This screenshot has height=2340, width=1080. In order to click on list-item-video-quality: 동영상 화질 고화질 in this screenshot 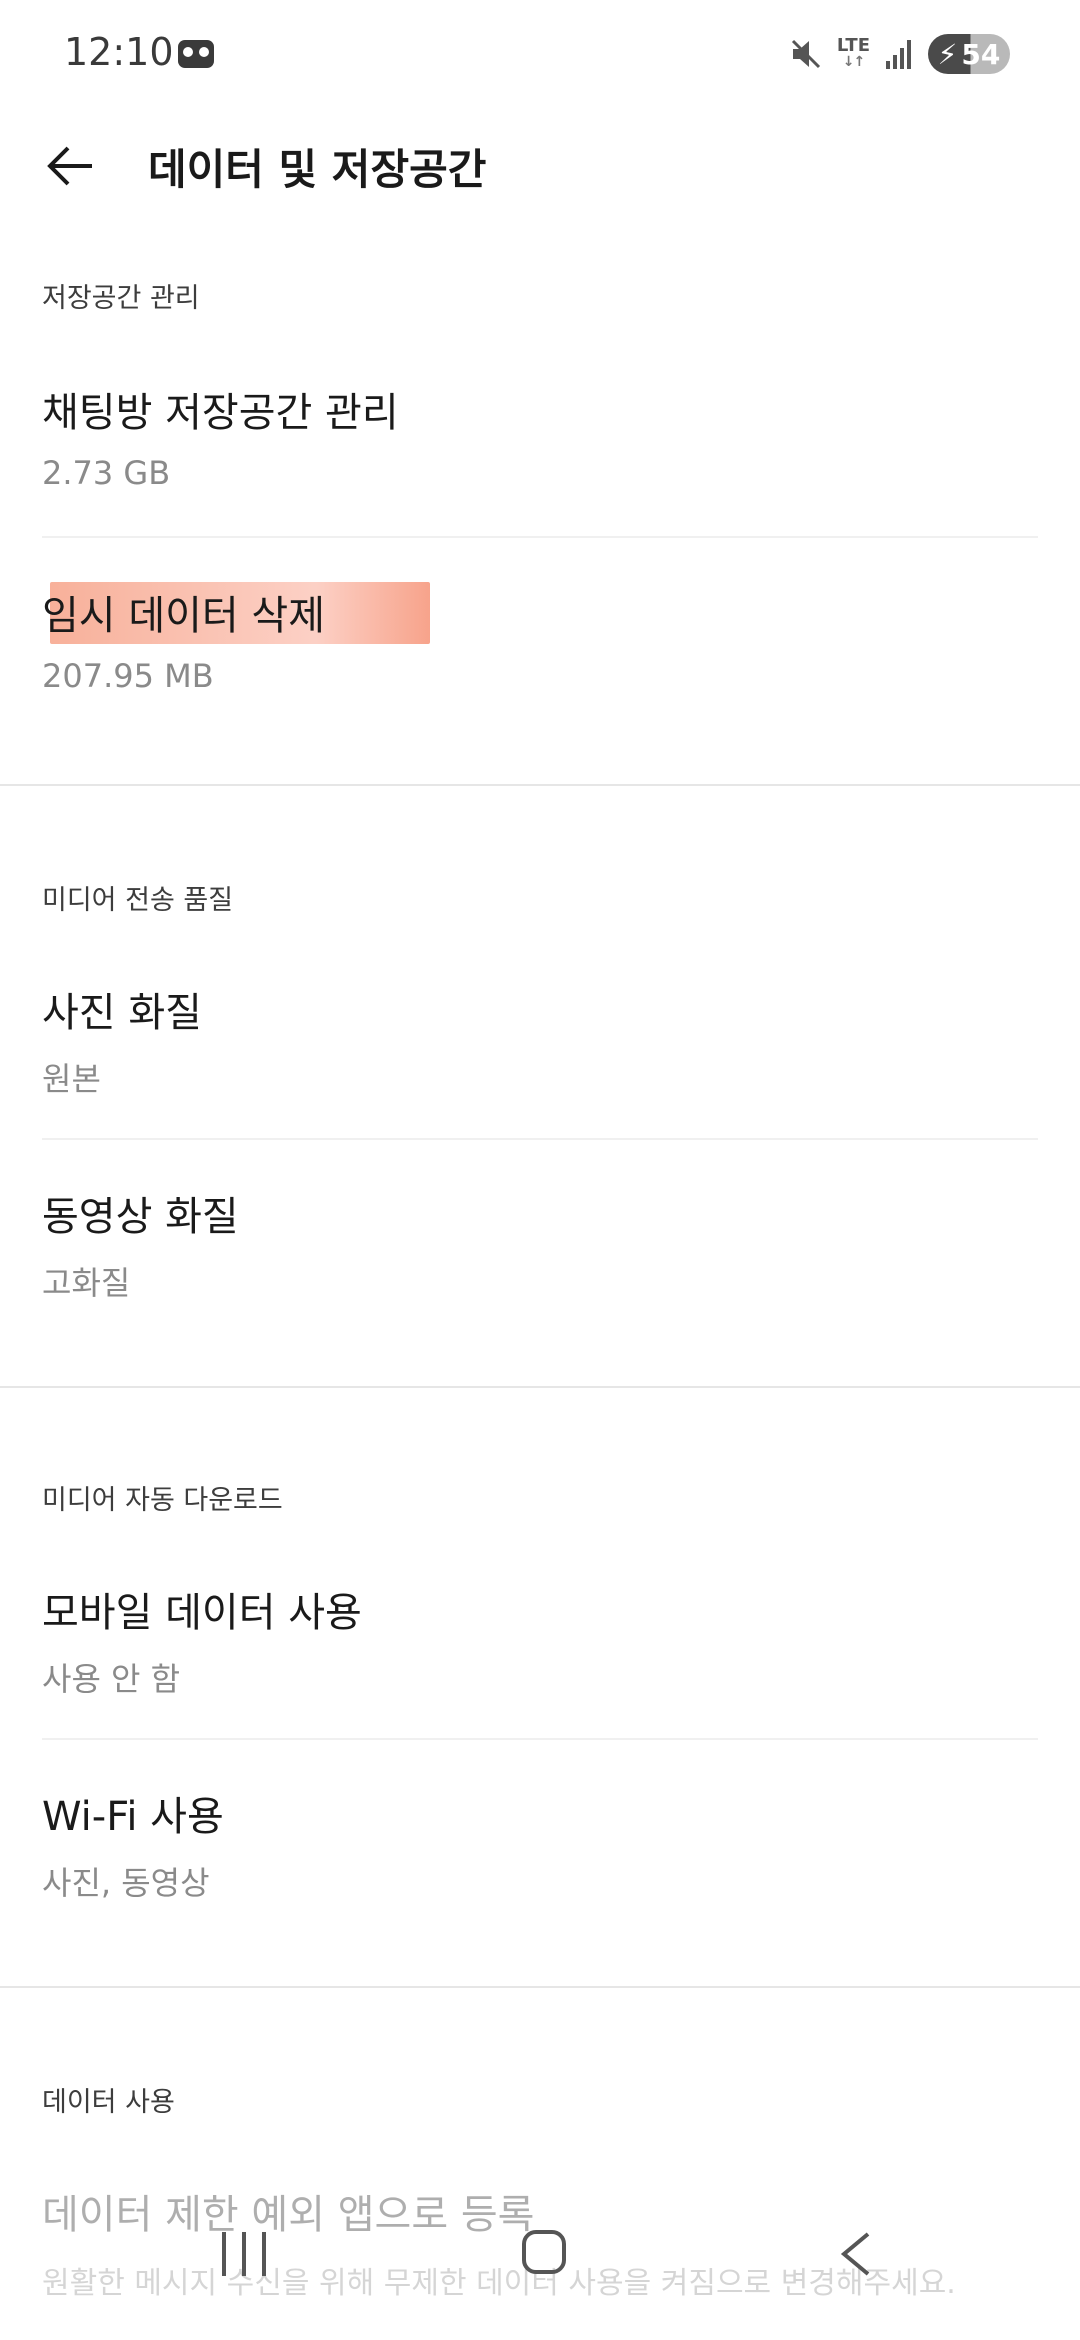, I will do `click(540, 1251)`.